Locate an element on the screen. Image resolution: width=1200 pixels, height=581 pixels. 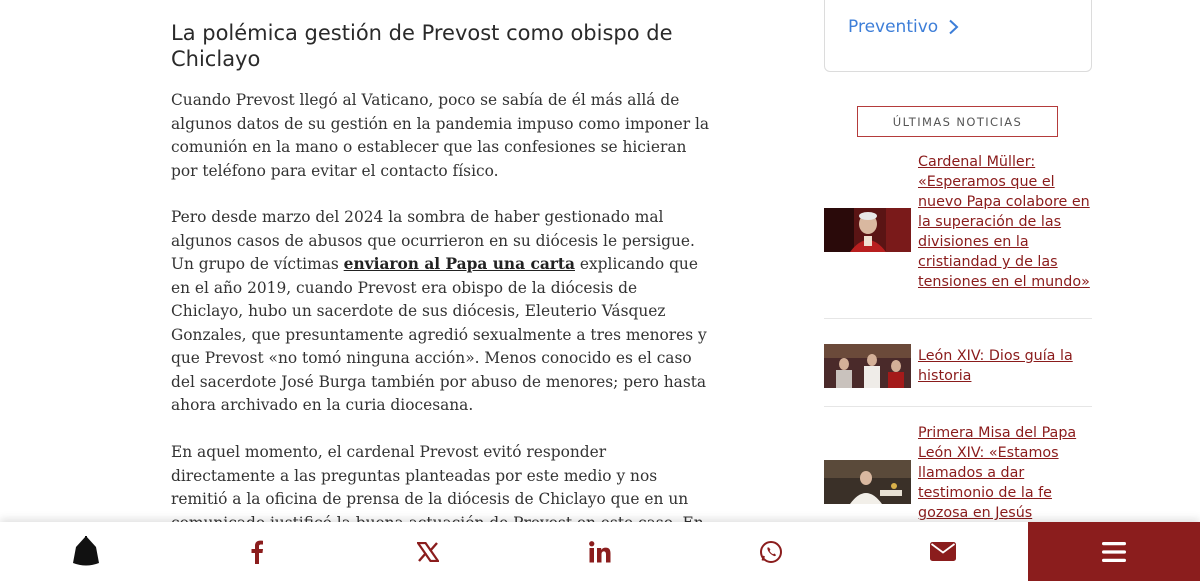
share-linkedin-button is located at coordinates (599, 551).